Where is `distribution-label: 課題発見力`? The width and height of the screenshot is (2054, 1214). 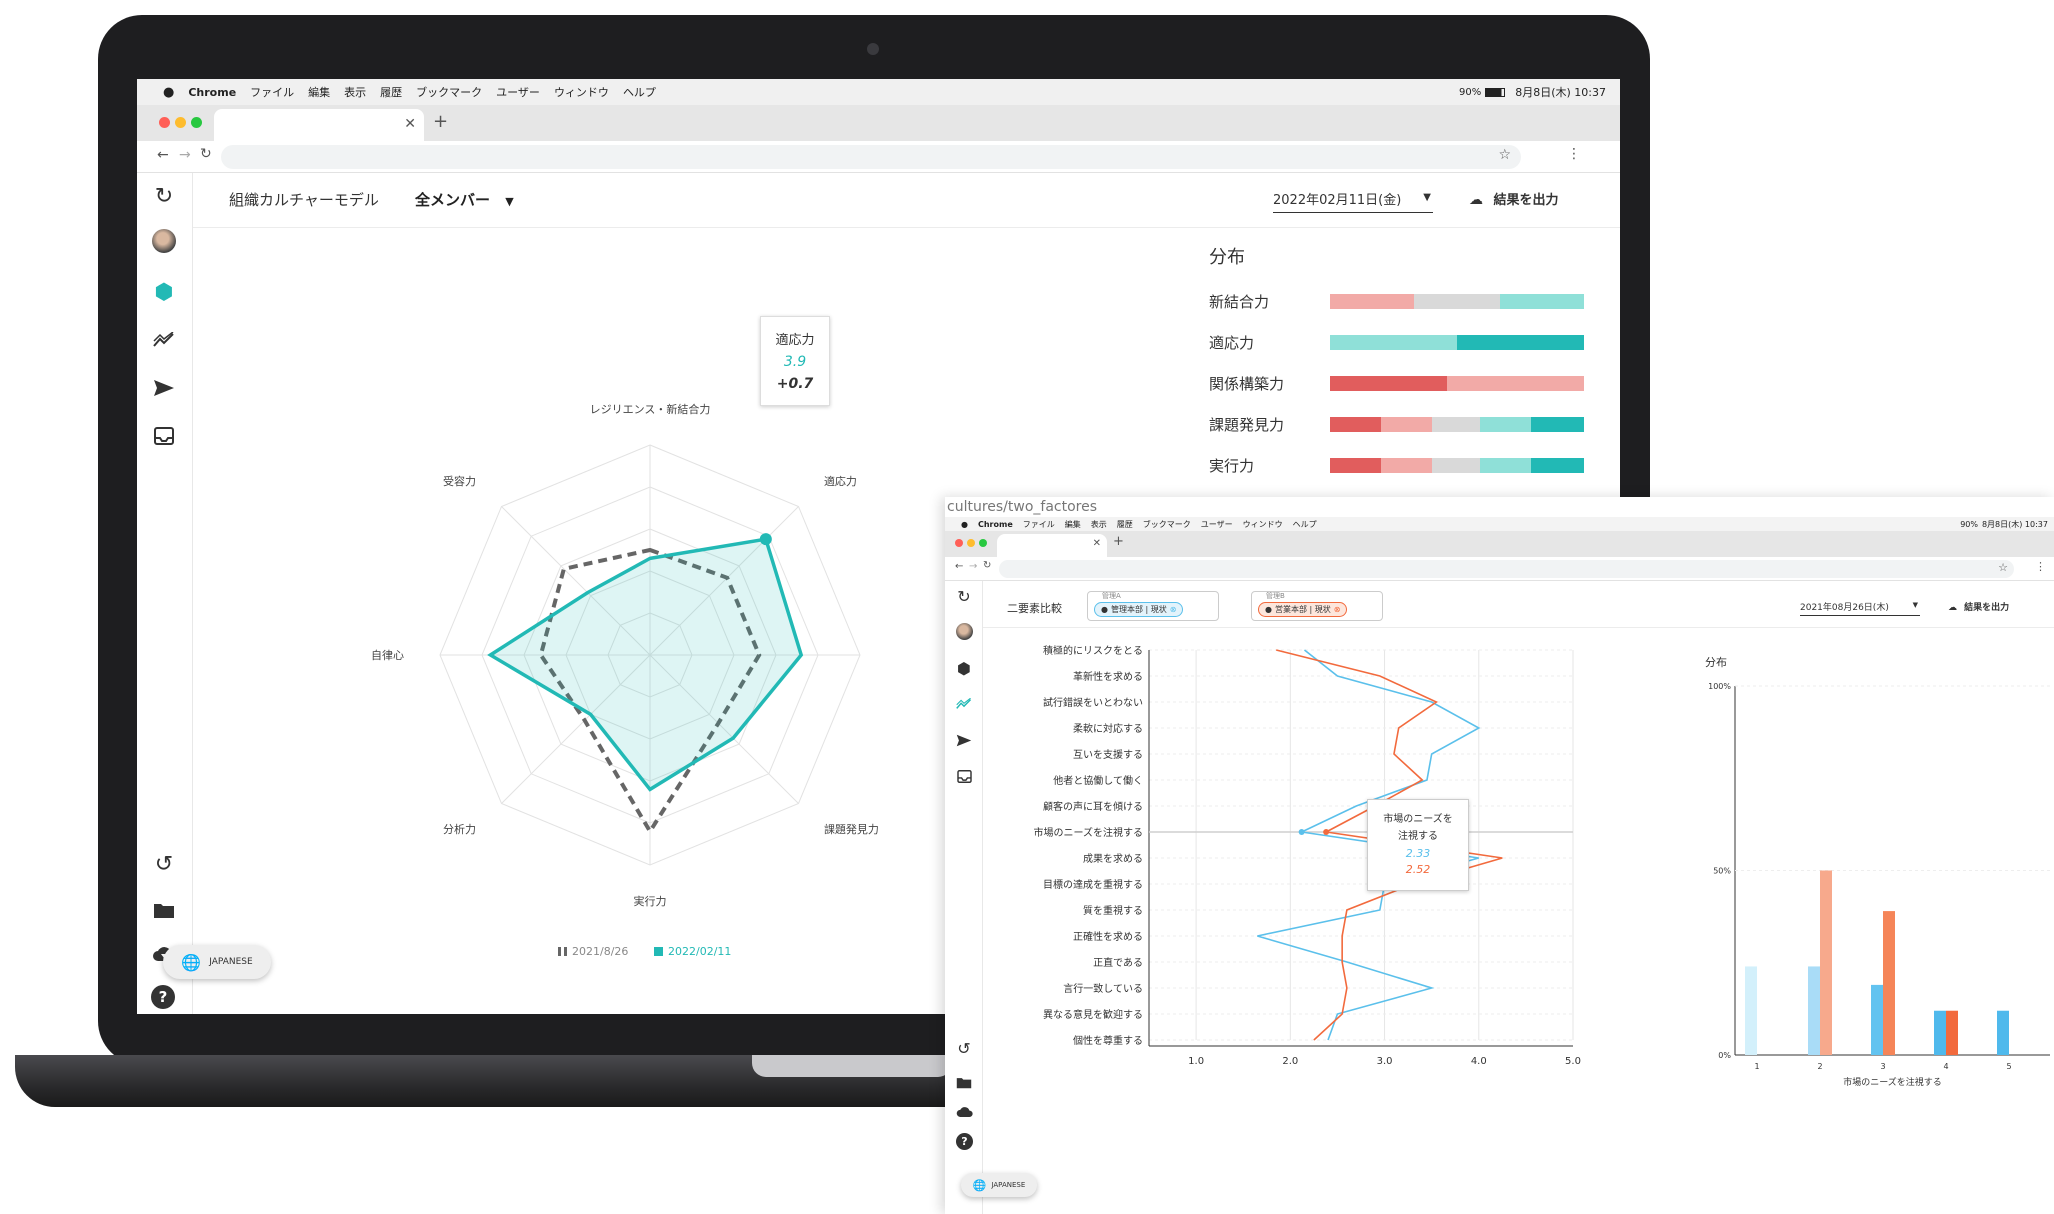 distribution-label: 課題発見力 is located at coordinates (1247, 425).